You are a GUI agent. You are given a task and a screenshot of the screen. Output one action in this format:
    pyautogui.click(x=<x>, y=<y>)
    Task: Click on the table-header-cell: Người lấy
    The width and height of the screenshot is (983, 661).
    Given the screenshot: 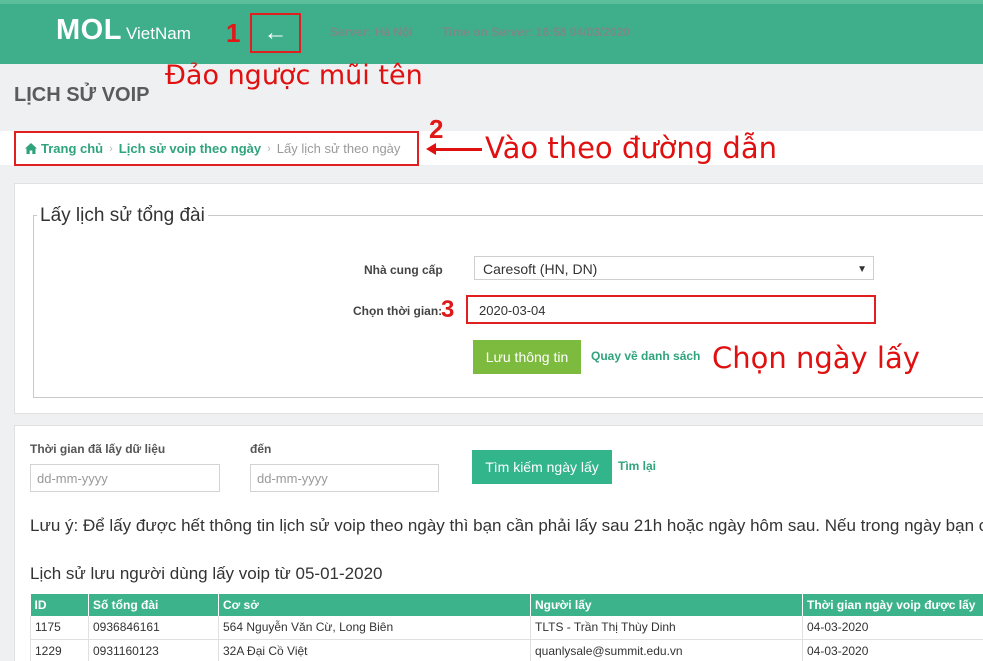 What is the action you would take?
    pyautogui.click(x=666, y=605)
    